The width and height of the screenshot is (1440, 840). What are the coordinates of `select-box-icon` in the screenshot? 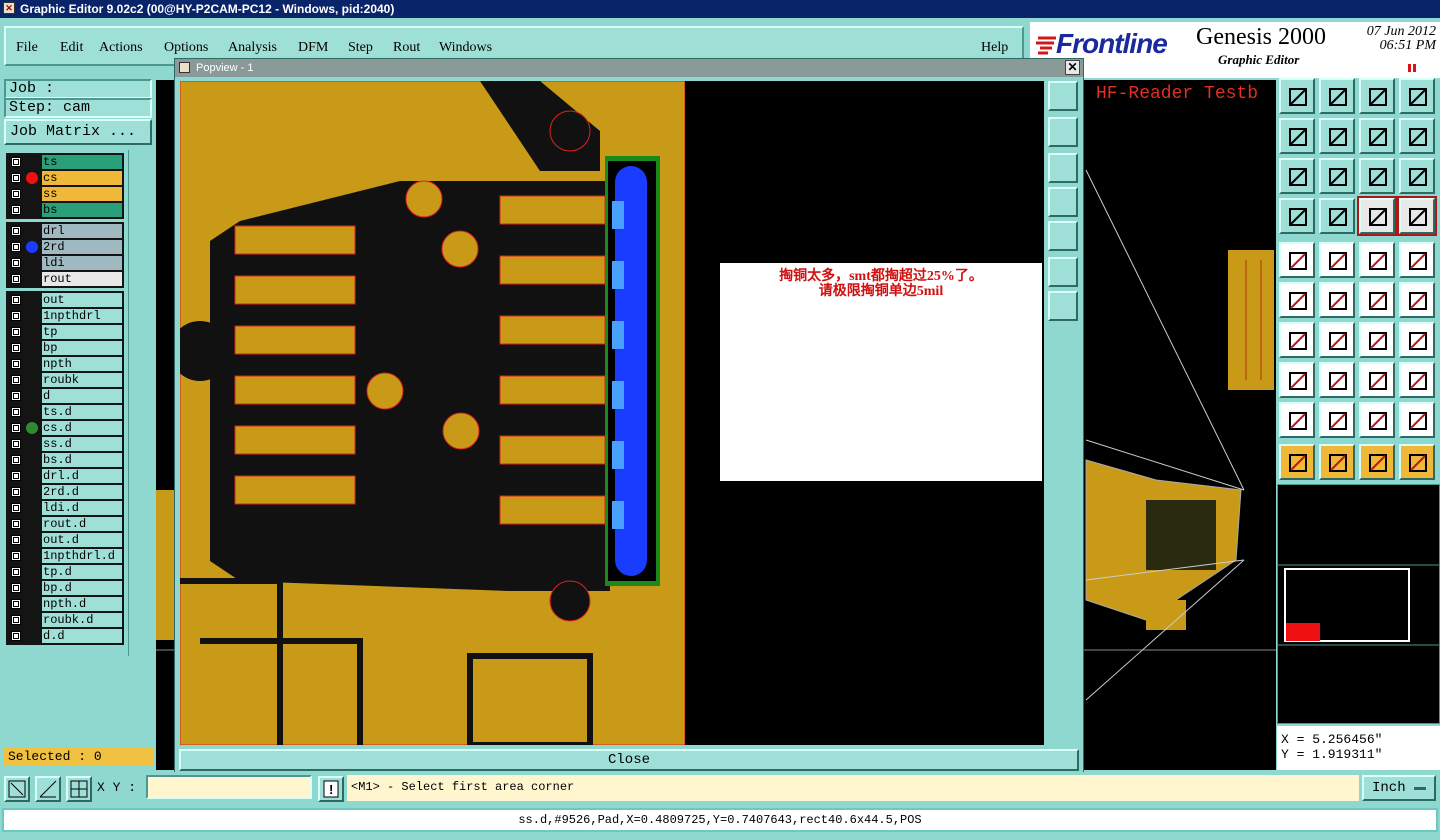 It's located at (1337, 462).